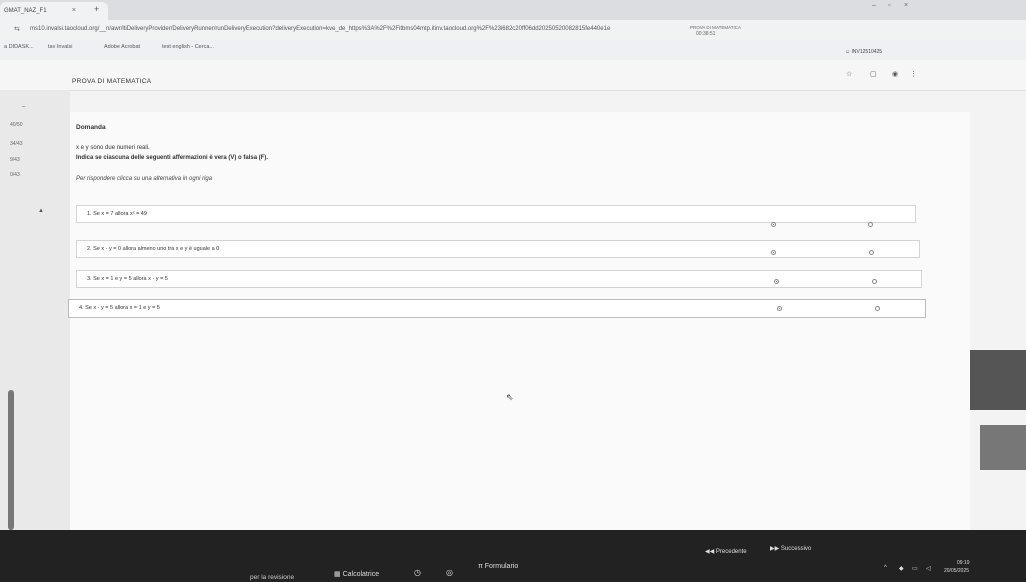  I want to click on sidebar-item: 34/43, so click(16, 144).